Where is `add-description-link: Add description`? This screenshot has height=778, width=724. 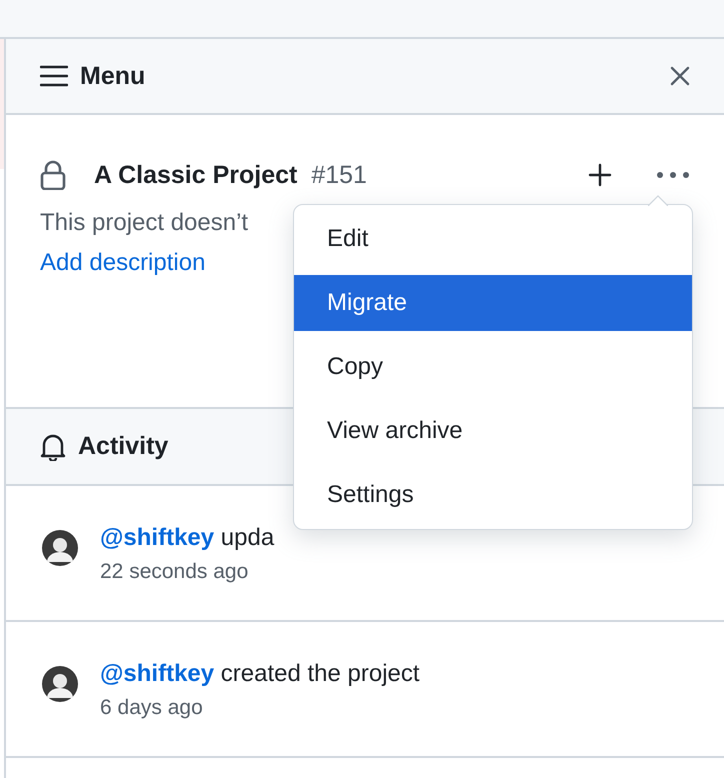
add-description-link: Add description is located at coordinates (123, 263).